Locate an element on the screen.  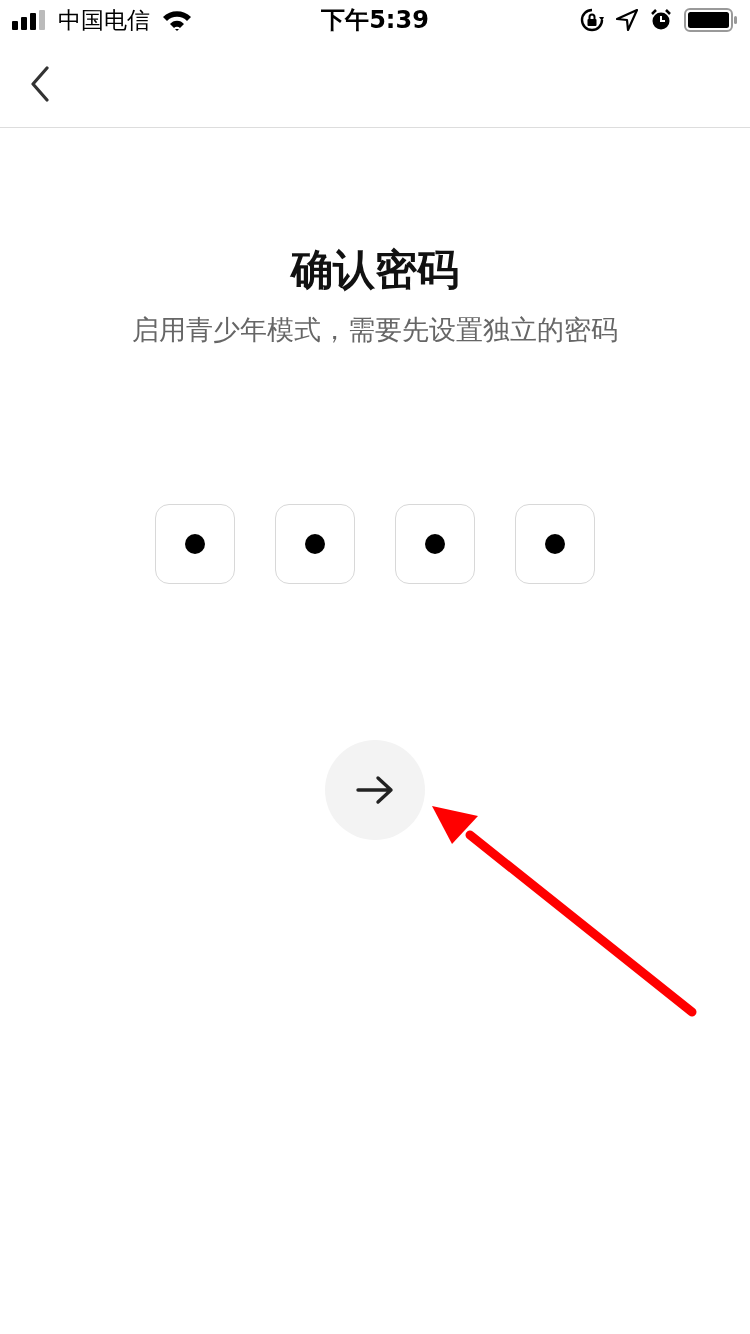
back-icon is located at coordinates (40, 83).